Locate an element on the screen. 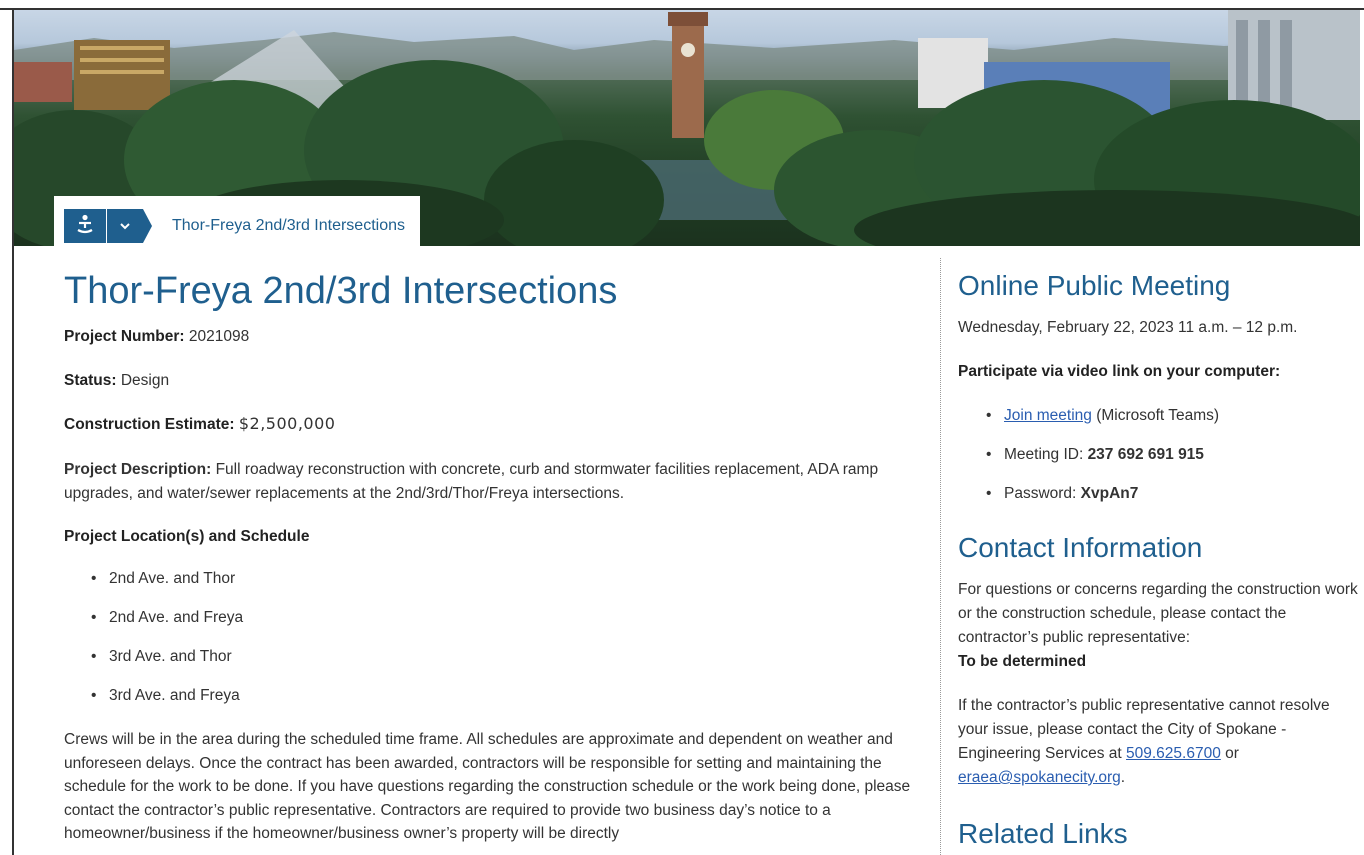 The width and height of the screenshot is (1364, 855). list-item: Join meeting (Microsoft Teams) is located at coordinates (1088, 424).